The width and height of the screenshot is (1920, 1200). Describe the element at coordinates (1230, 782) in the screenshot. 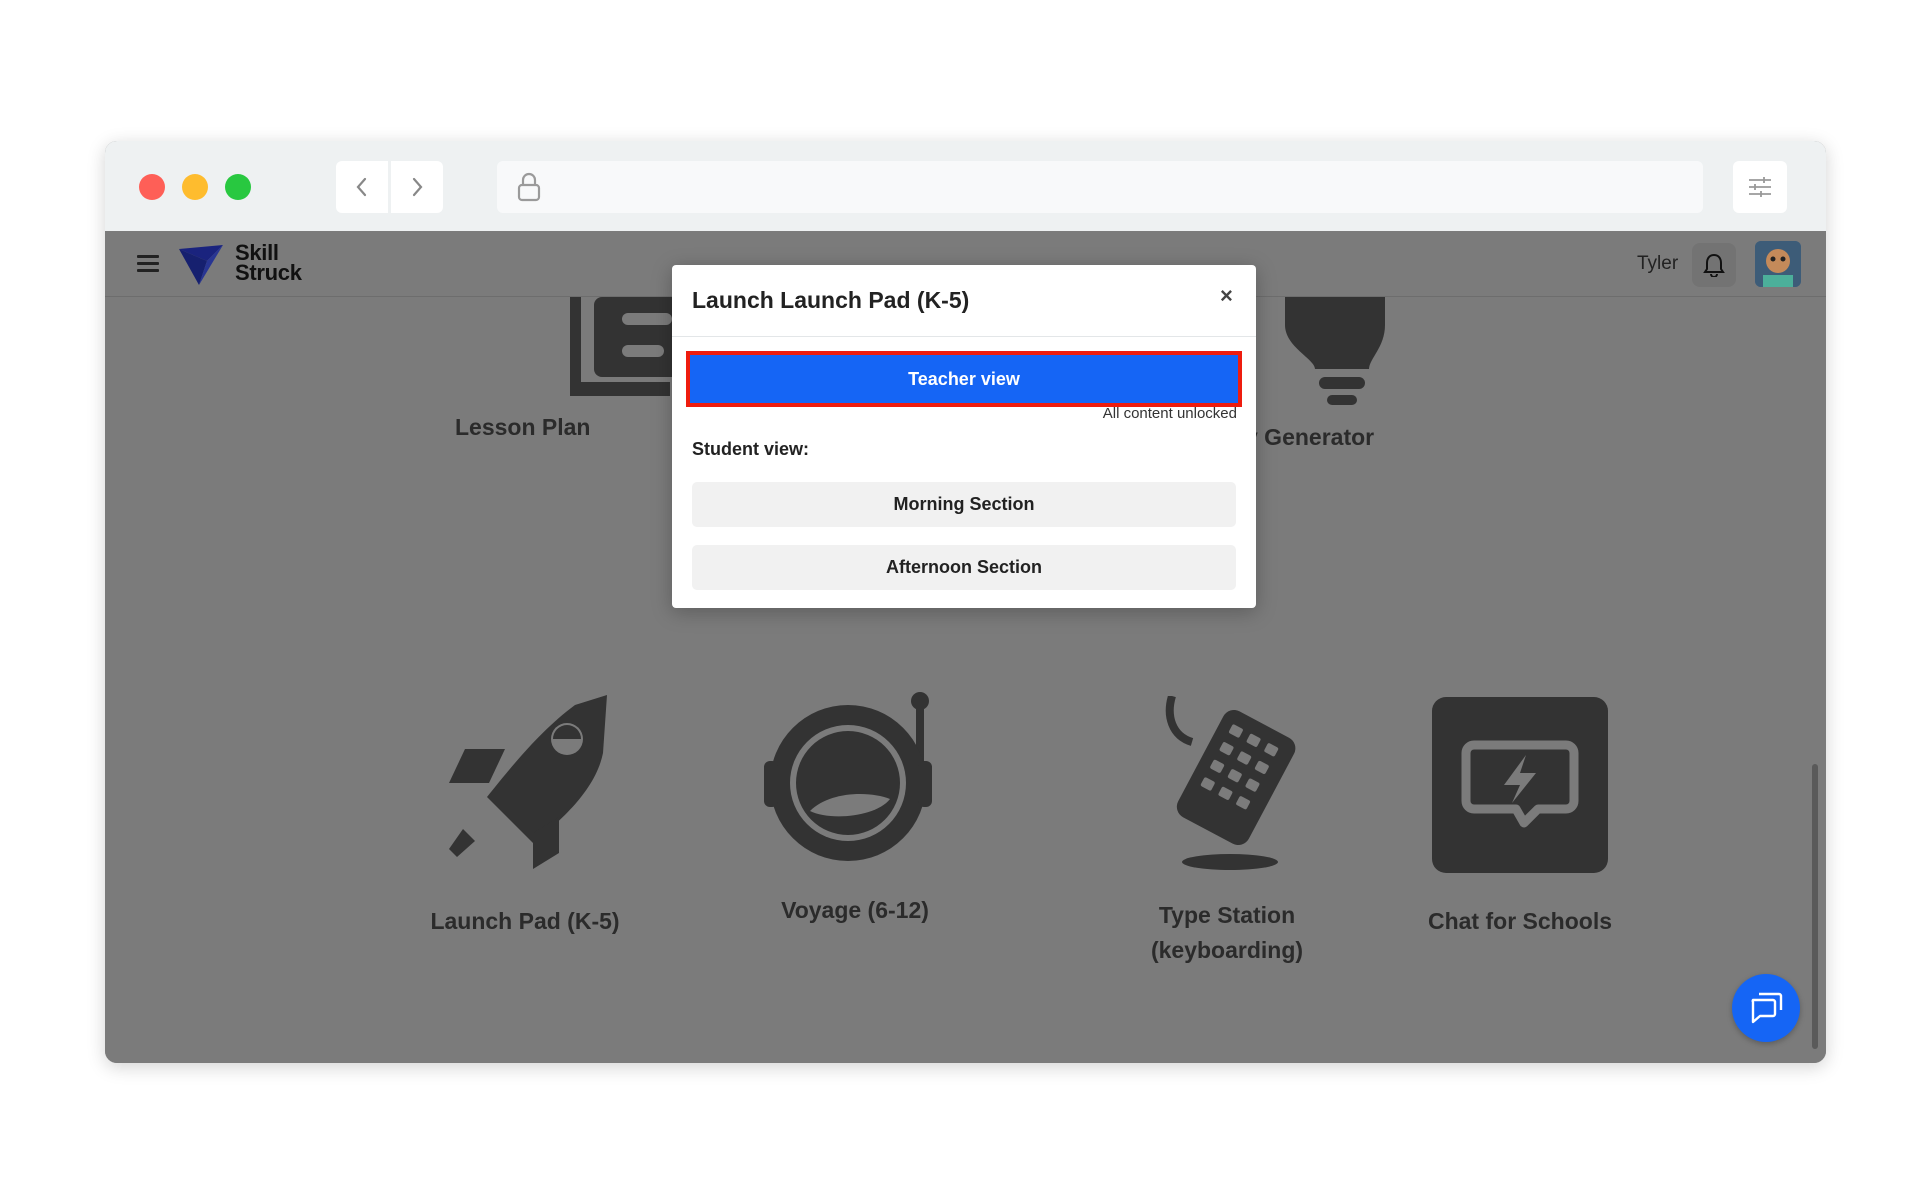

I see `keyboard-icon` at that location.